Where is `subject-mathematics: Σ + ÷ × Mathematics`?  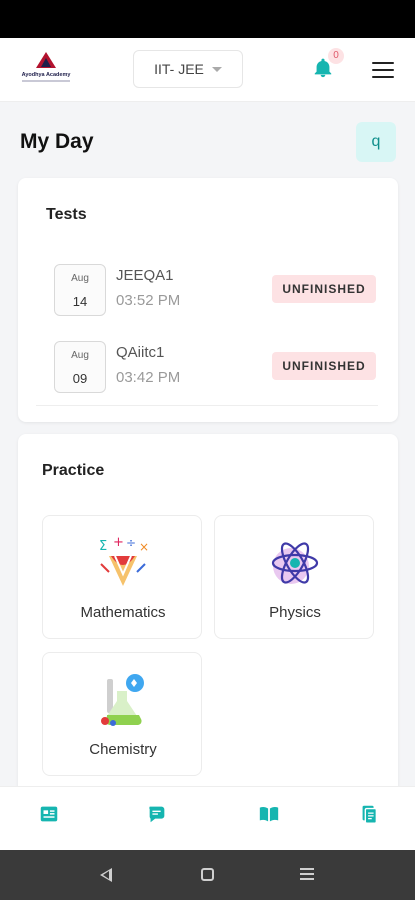 subject-mathematics: Σ + ÷ × Mathematics is located at coordinates (122, 577).